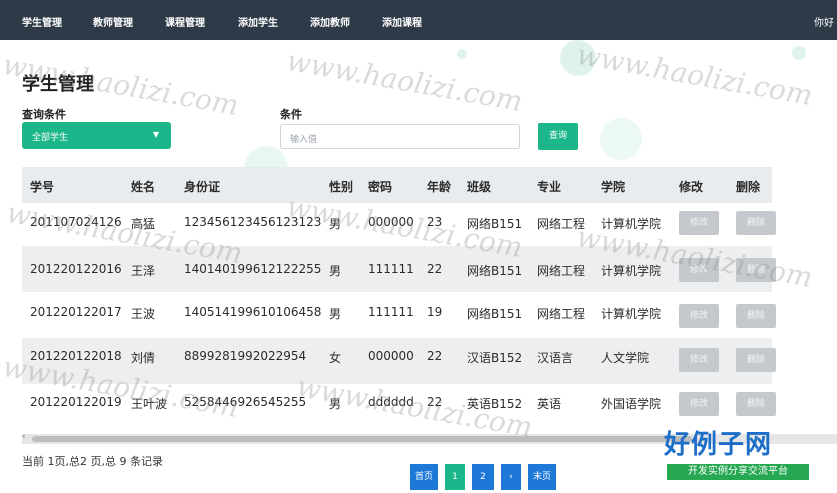 Image resolution: width=837 pixels, height=493 pixels. I want to click on cell-id: 201220122016, so click(76, 269).